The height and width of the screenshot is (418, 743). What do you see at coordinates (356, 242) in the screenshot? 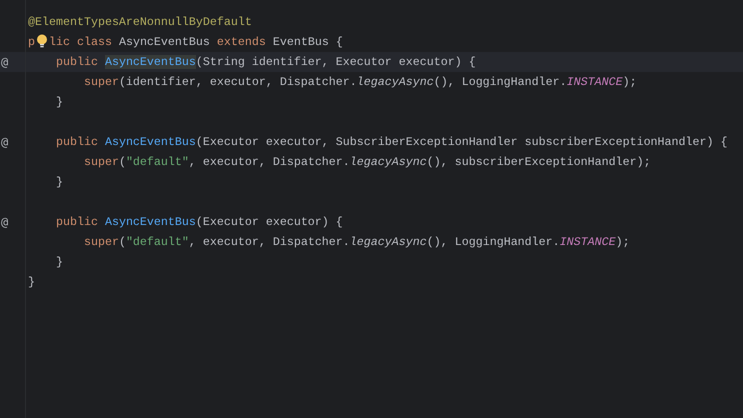
I see `code-line: super("default", executor, Dispatcher.legacyAsync(), LoggingHandler.INSTANCE);` at bounding box center [356, 242].